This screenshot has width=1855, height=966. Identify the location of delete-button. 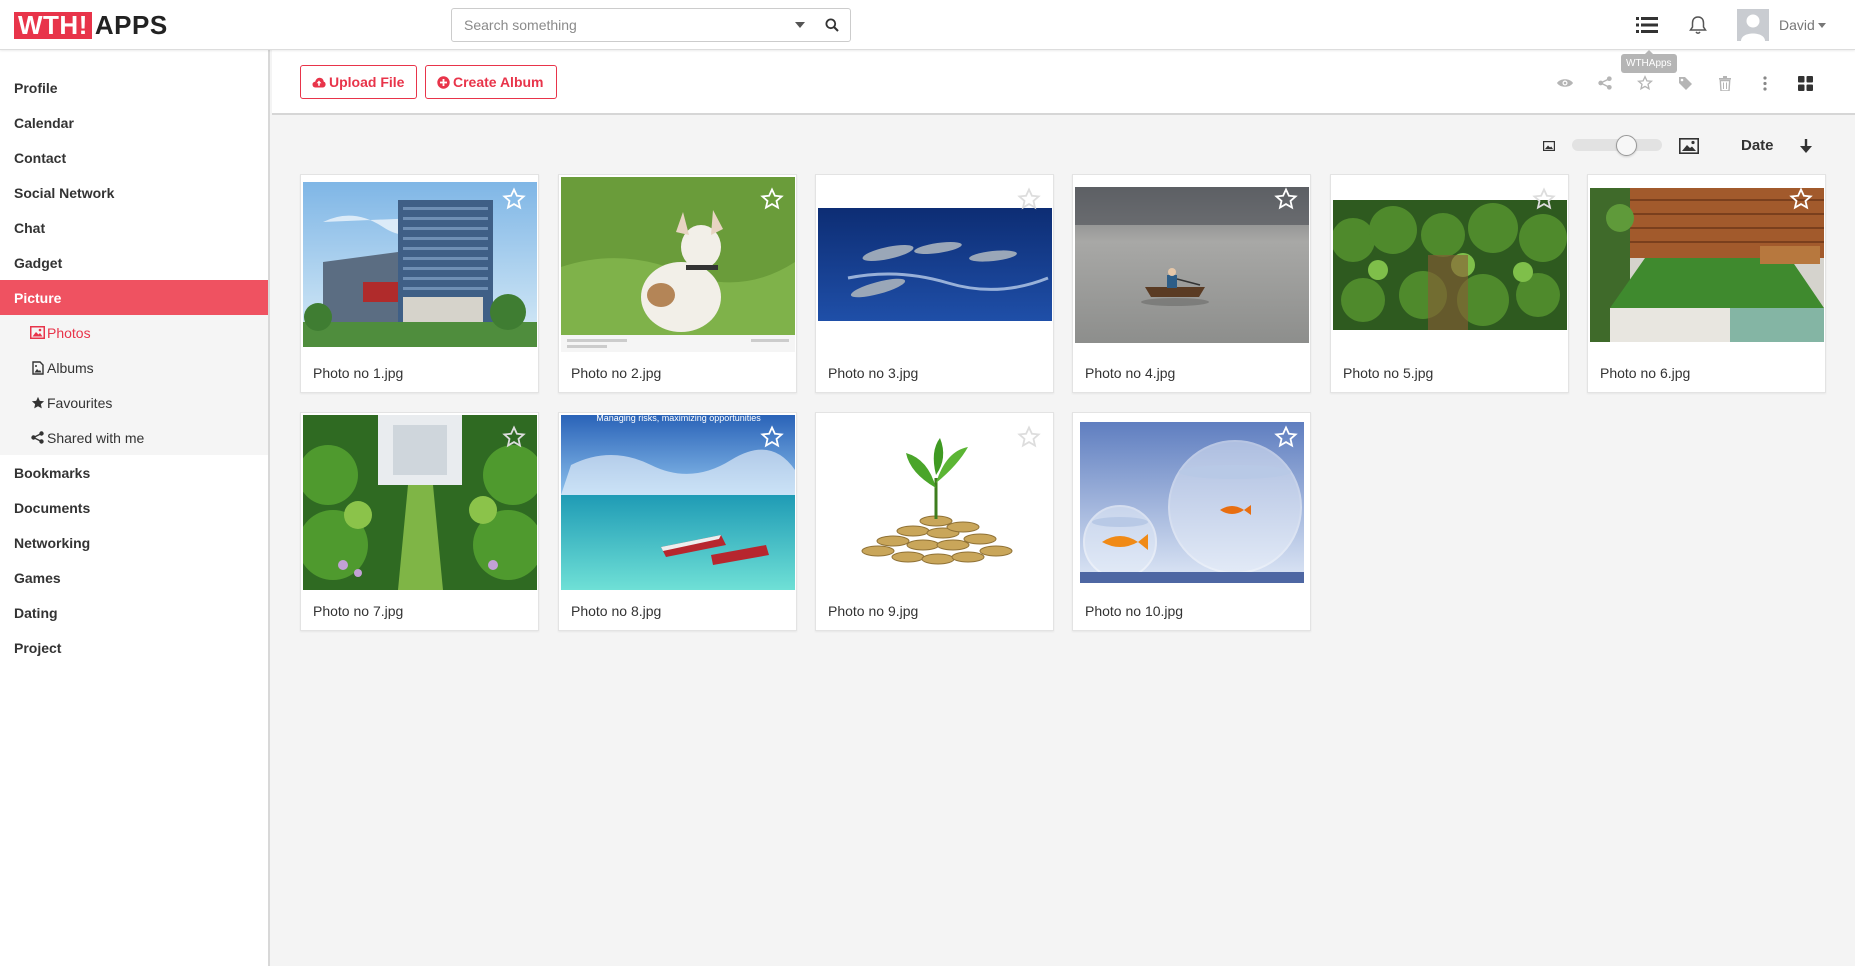
(1725, 83).